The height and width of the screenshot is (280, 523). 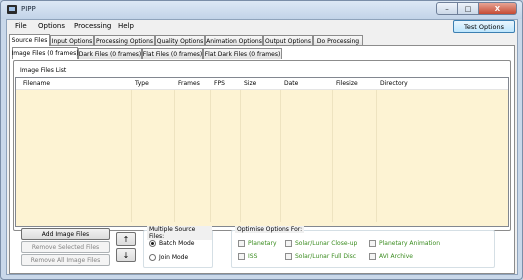 I want to click on subtab-dark-files: Dark Files (0 frames), so click(x=110, y=53).